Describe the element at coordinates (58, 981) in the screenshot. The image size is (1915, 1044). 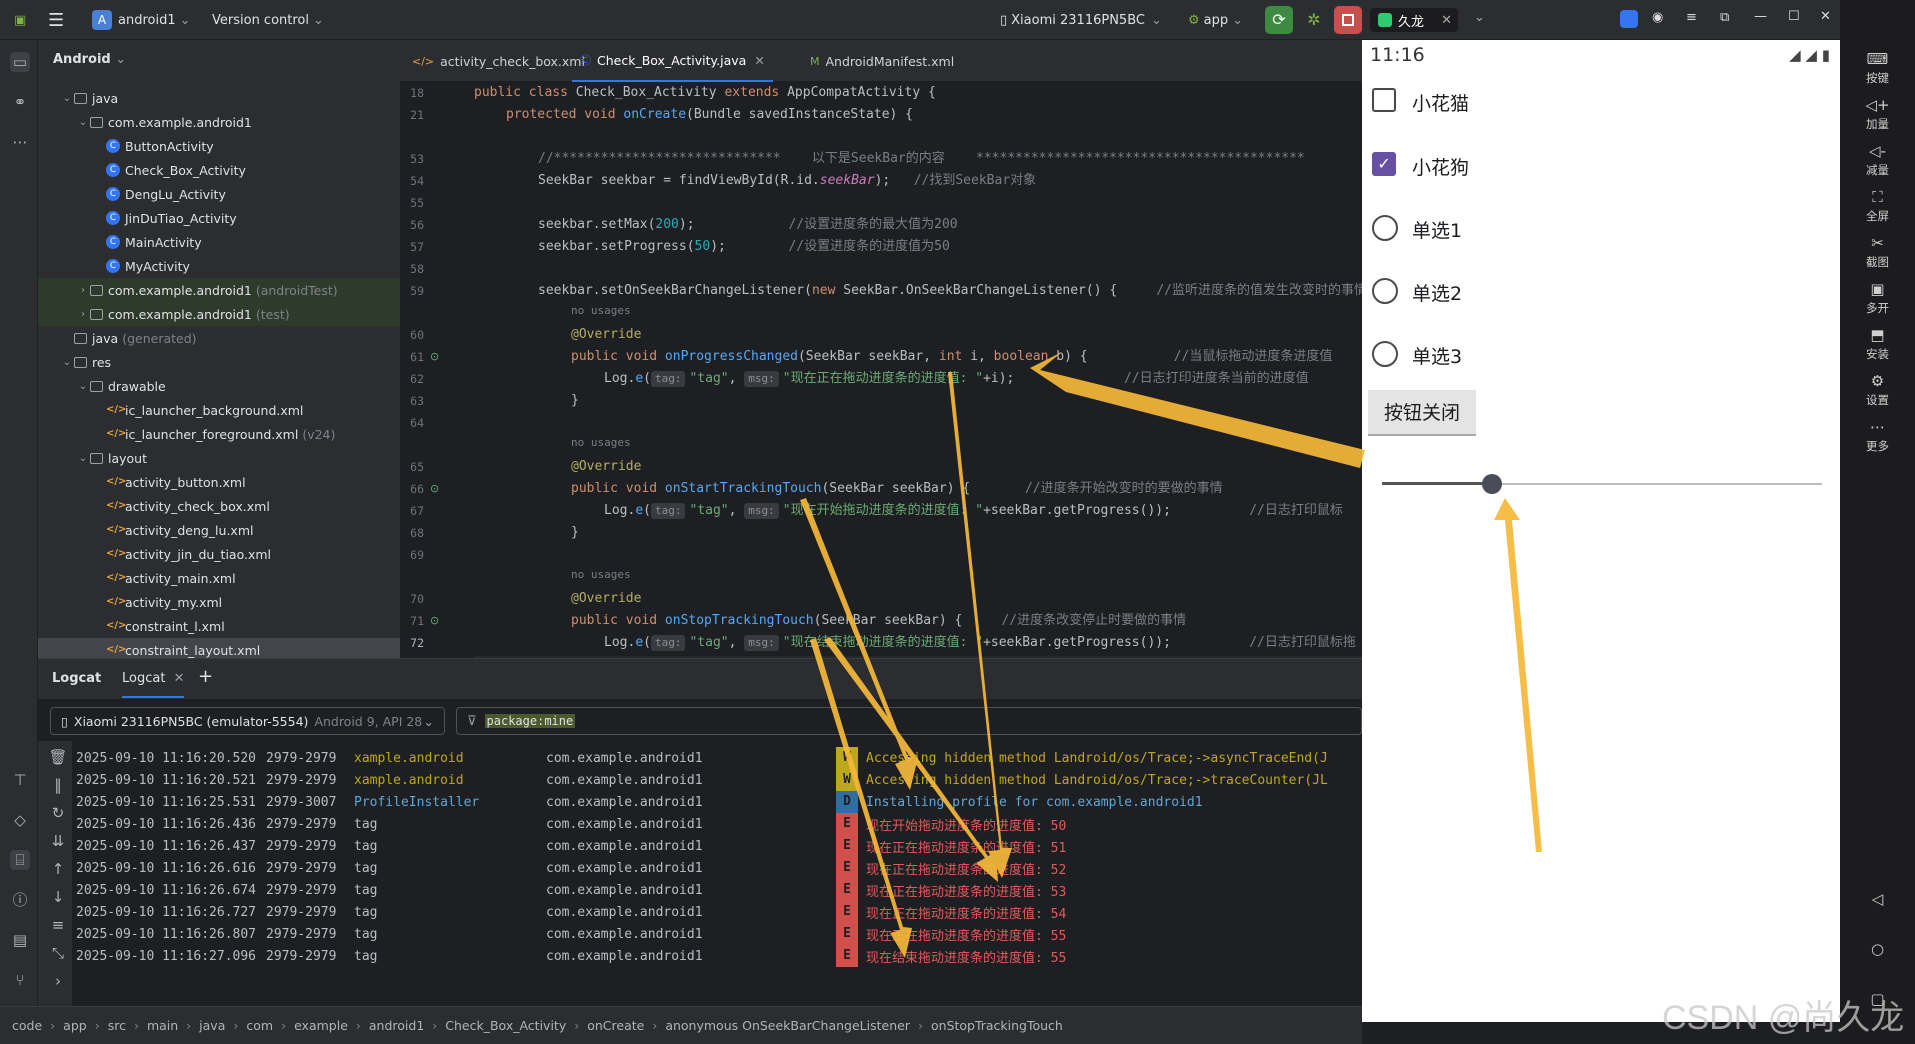
I see `more-chevron-icon: ›` at that location.